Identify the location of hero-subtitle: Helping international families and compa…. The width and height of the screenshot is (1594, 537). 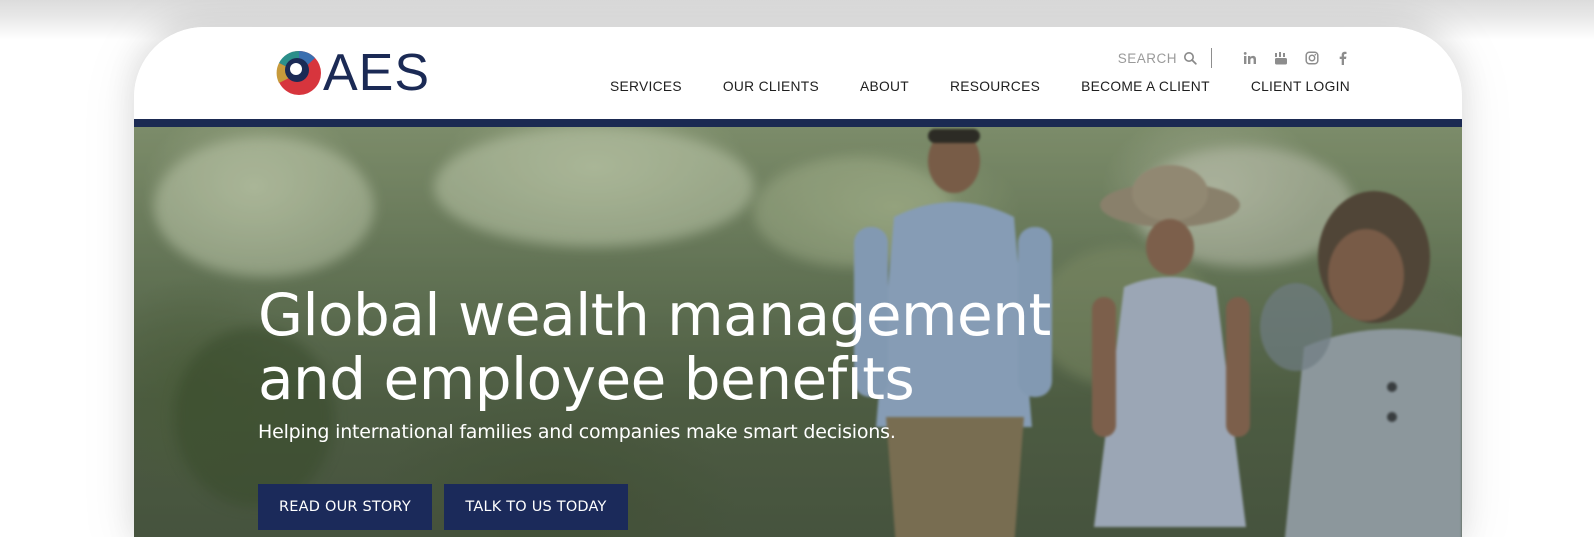
(577, 432).